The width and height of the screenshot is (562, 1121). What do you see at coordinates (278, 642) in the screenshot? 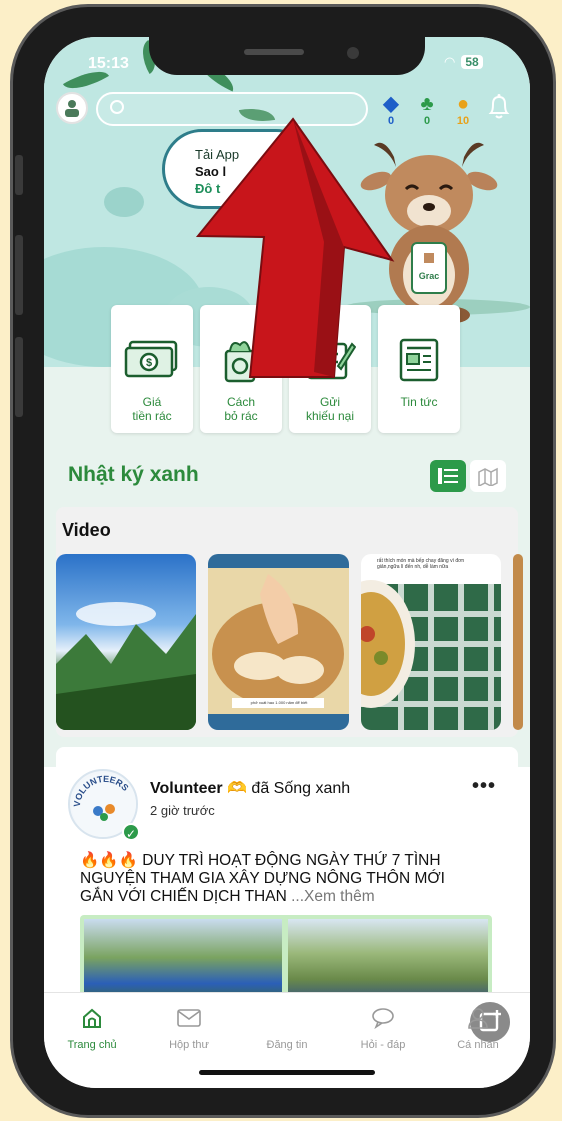
I see `video-thumb-2: phở xuất hao 1.000 năm để biết` at bounding box center [278, 642].